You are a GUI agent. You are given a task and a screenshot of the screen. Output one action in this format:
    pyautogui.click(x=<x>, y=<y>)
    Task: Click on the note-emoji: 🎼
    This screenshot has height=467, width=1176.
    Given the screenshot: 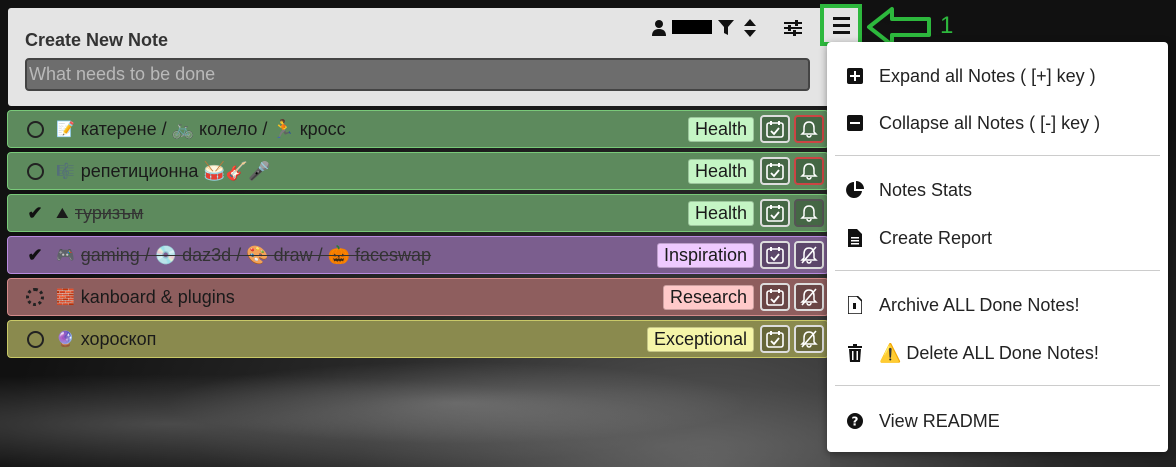 What is the action you would take?
    pyautogui.click(x=65, y=171)
    